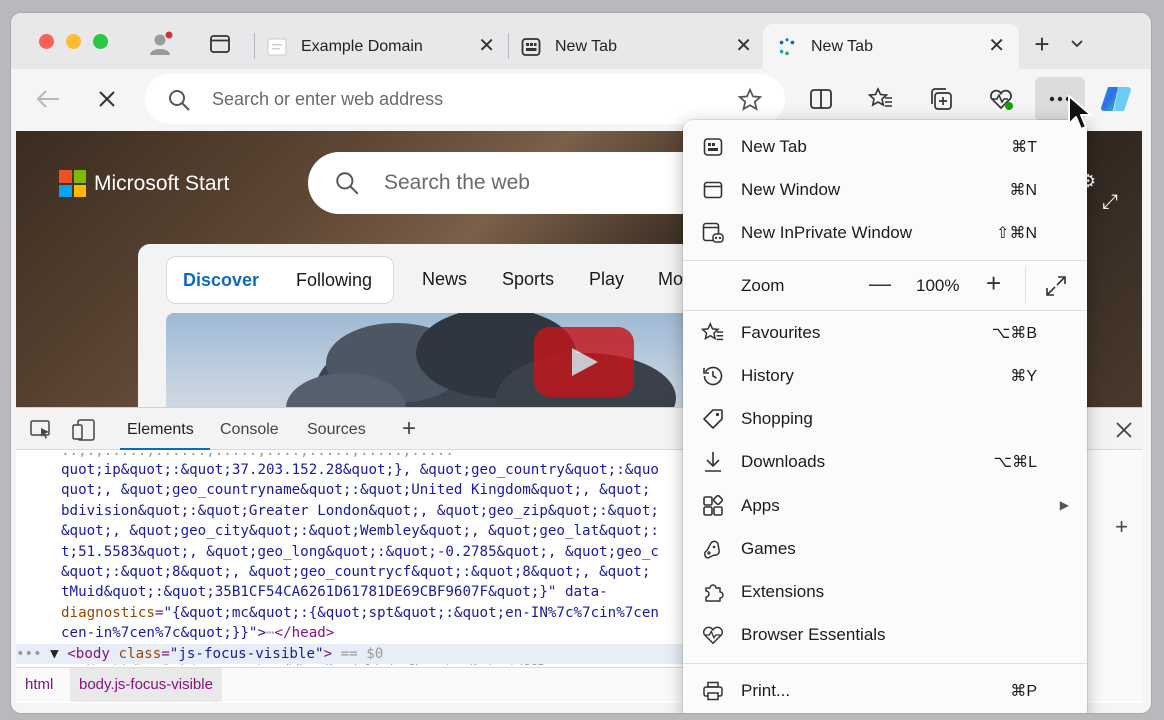 This screenshot has width=1164, height=720. What do you see at coordinates (100, 41) in the screenshot?
I see `maximize-window-button` at bounding box center [100, 41].